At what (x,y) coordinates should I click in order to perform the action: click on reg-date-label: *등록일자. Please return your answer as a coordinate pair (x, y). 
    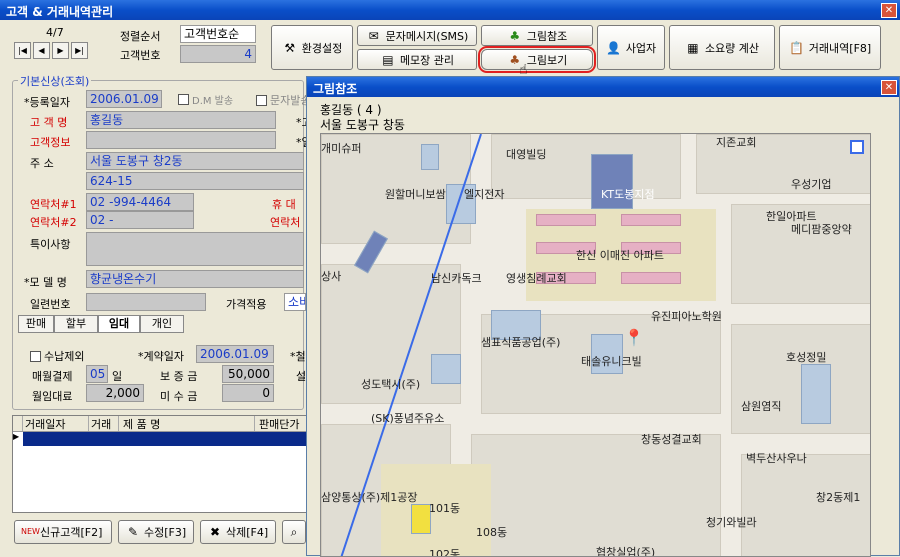
    Looking at the image, I should click on (47, 102).